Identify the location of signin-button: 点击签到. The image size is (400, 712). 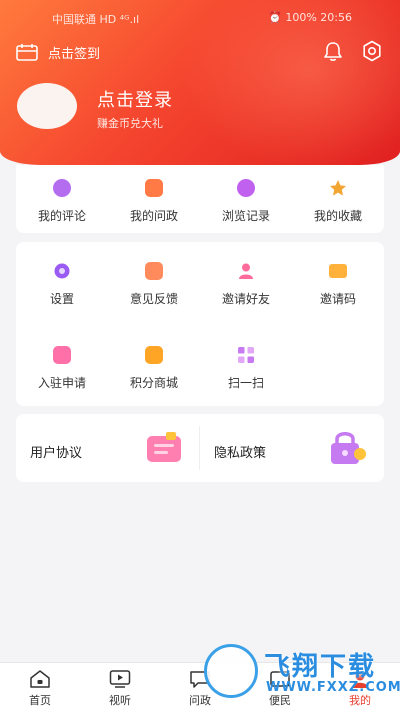
(58, 52).